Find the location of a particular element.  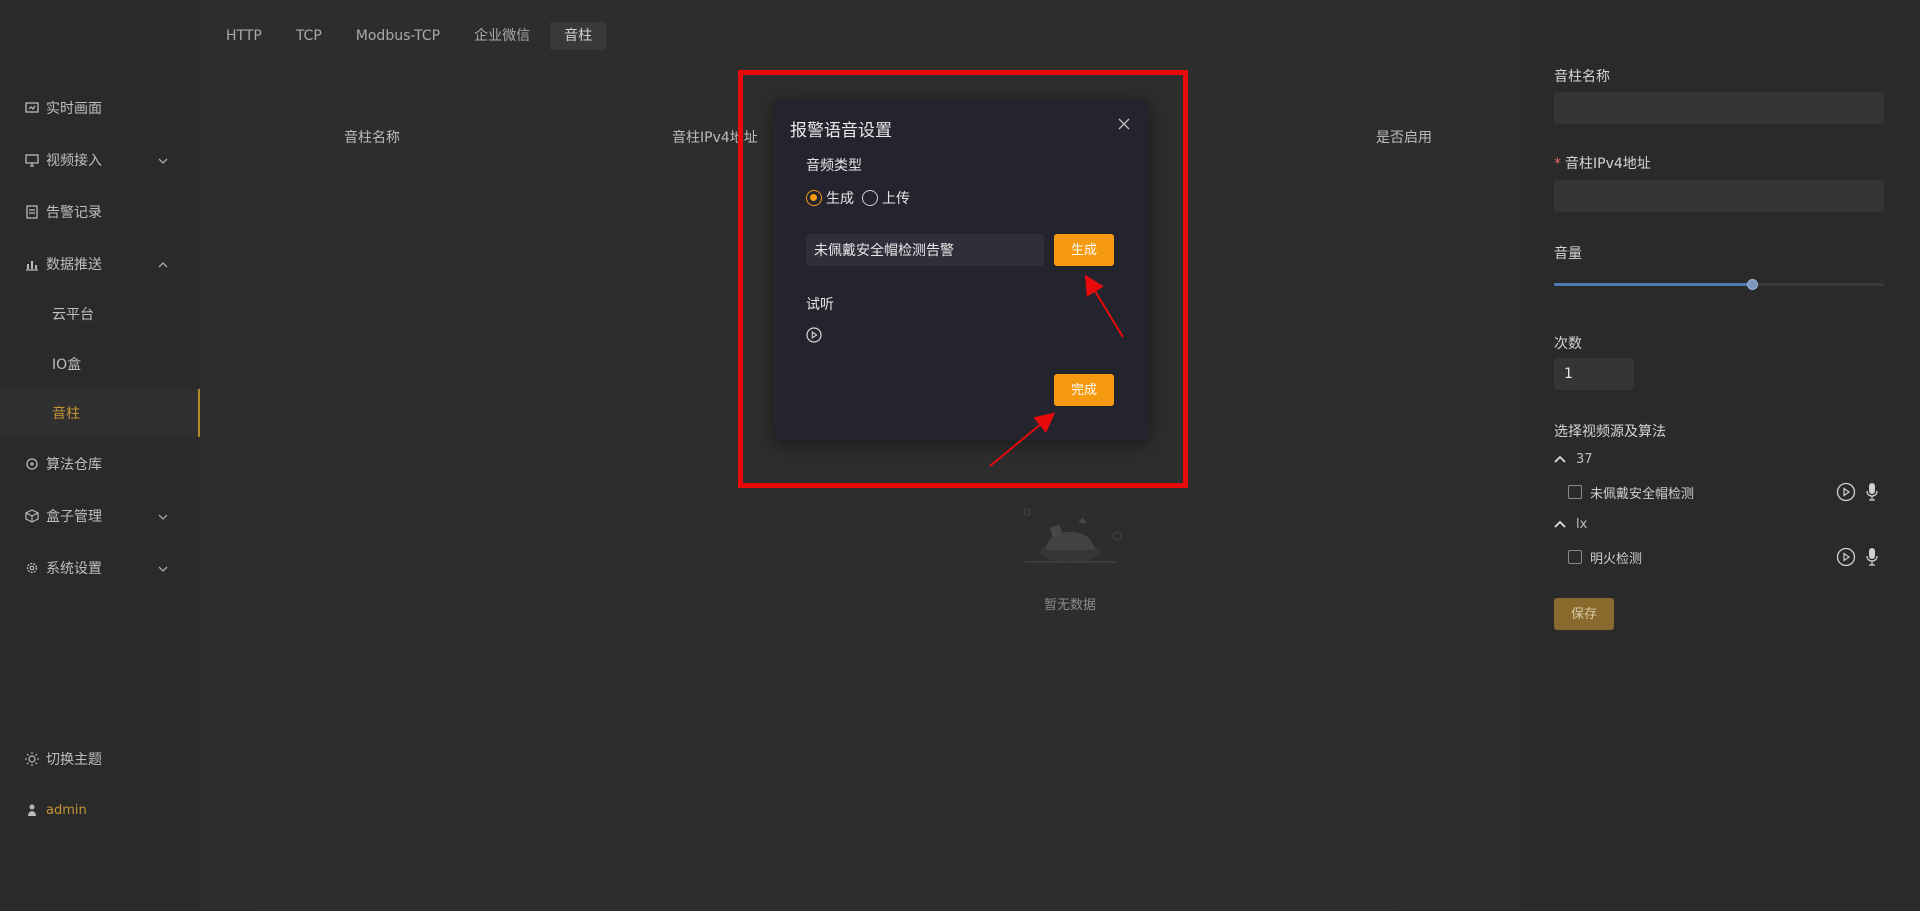

arrow-to-generate is located at coordinates (1104, 306).